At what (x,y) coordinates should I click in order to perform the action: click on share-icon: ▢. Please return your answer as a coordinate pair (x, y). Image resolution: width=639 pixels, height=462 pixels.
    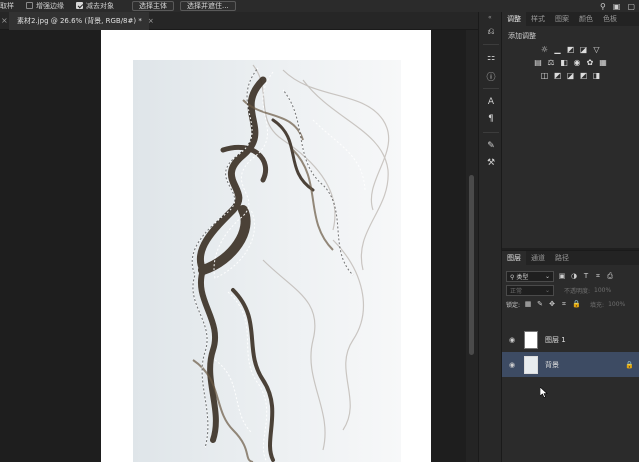
    Looking at the image, I should click on (631, 6).